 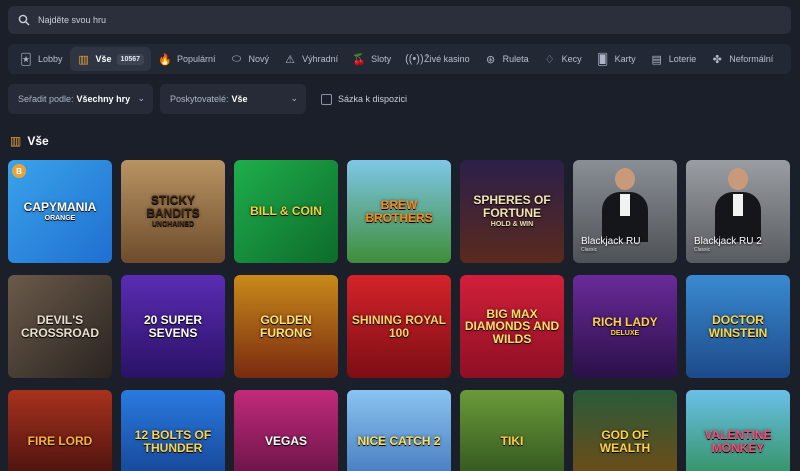 What do you see at coordinates (236, 58) in the screenshot?
I see `new-icon: ⬭` at bounding box center [236, 58].